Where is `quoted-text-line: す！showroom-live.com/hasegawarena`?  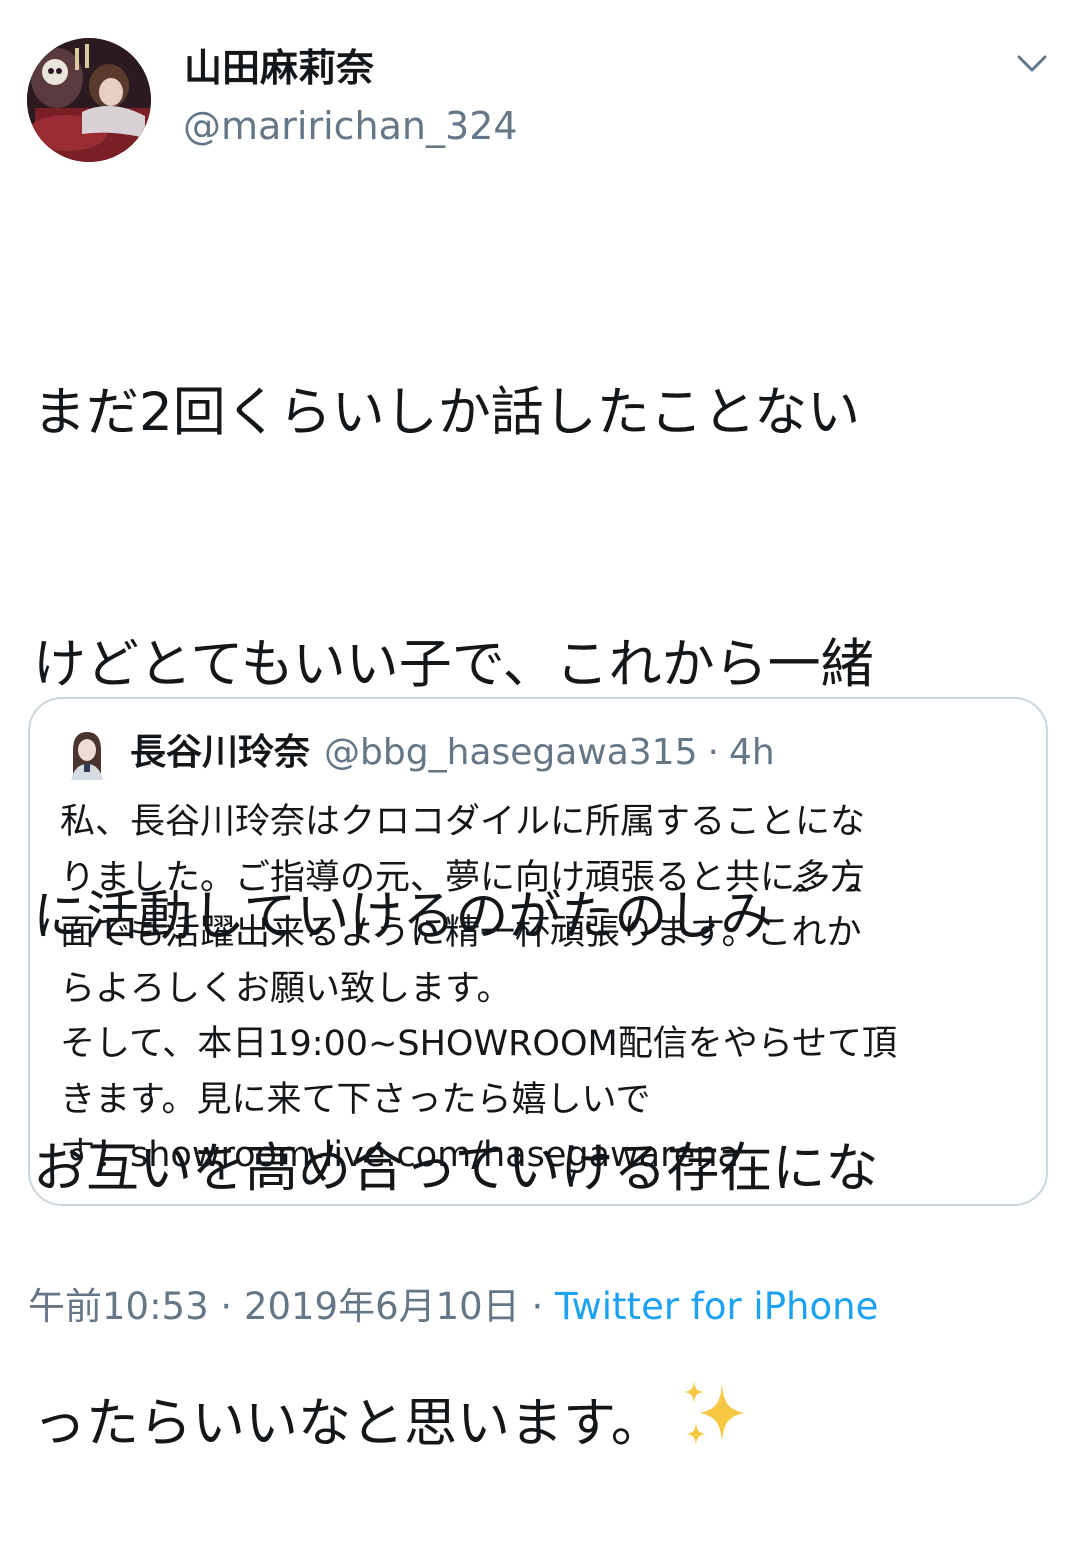
quoted-text-line: す！showroom-live.com/hasegawarena is located at coordinates (399, 1155).